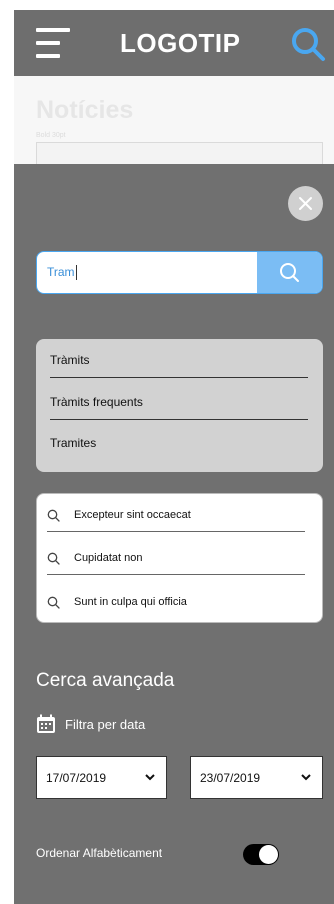 The image size is (334, 904). Describe the element at coordinates (51, 135) in the screenshot. I see `page-subtitle: Bold 30pt` at that location.